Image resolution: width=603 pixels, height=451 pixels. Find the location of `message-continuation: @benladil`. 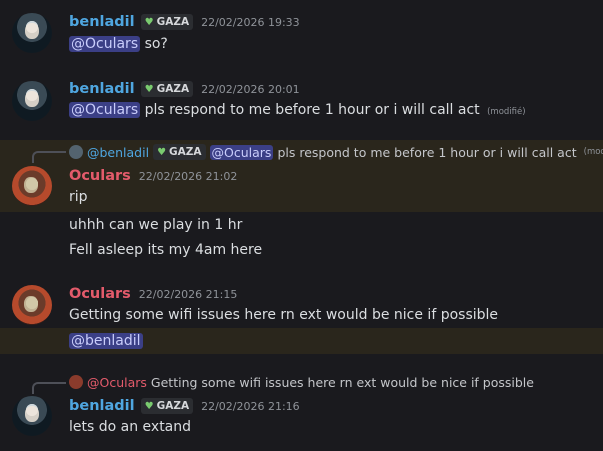

message-continuation: @benladil is located at coordinates (301, 341).